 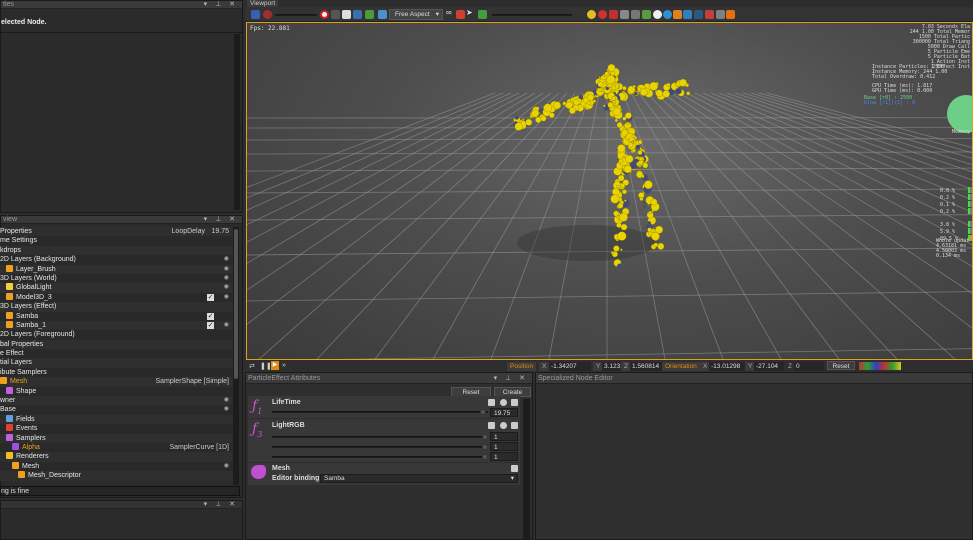 What do you see at coordinates (116, 391) in the screenshot?
I see `tree-row: Shape` at bounding box center [116, 391].